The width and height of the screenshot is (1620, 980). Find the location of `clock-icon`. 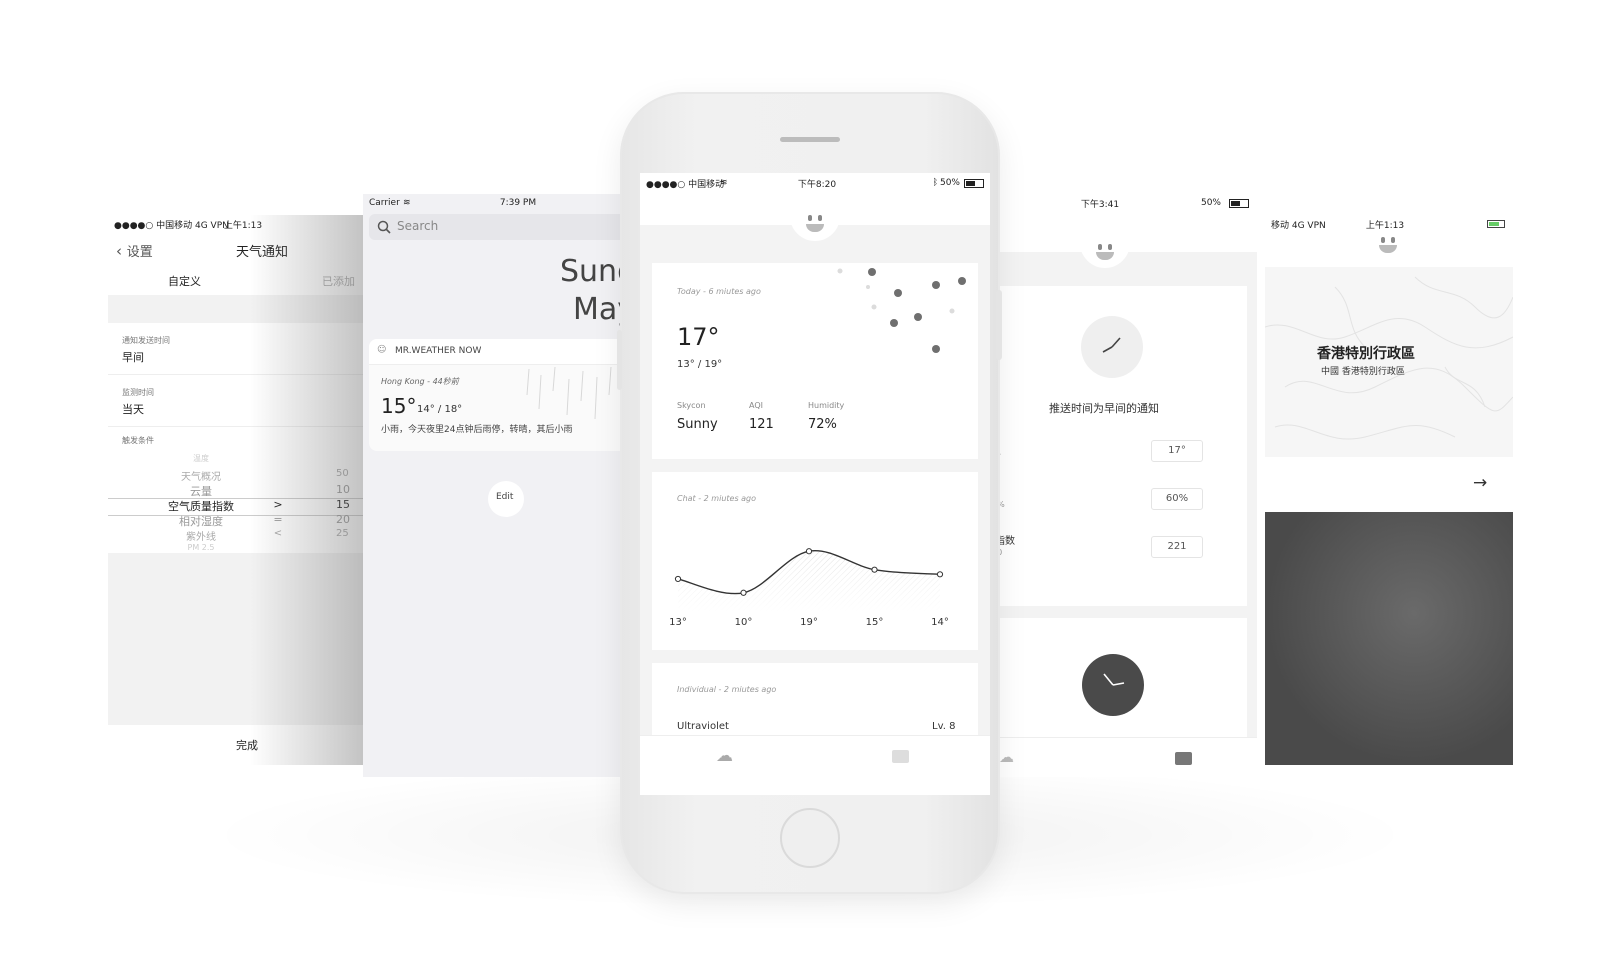

clock-icon is located at coordinates (1111, 345).